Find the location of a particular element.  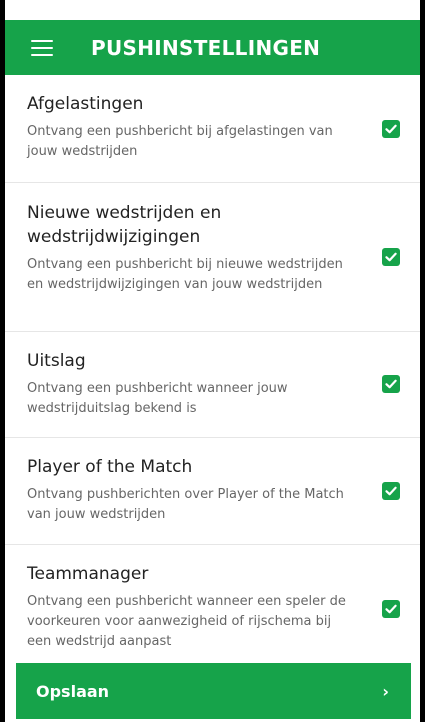

save-button: Opslaan › is located at coordinates (213, 691).